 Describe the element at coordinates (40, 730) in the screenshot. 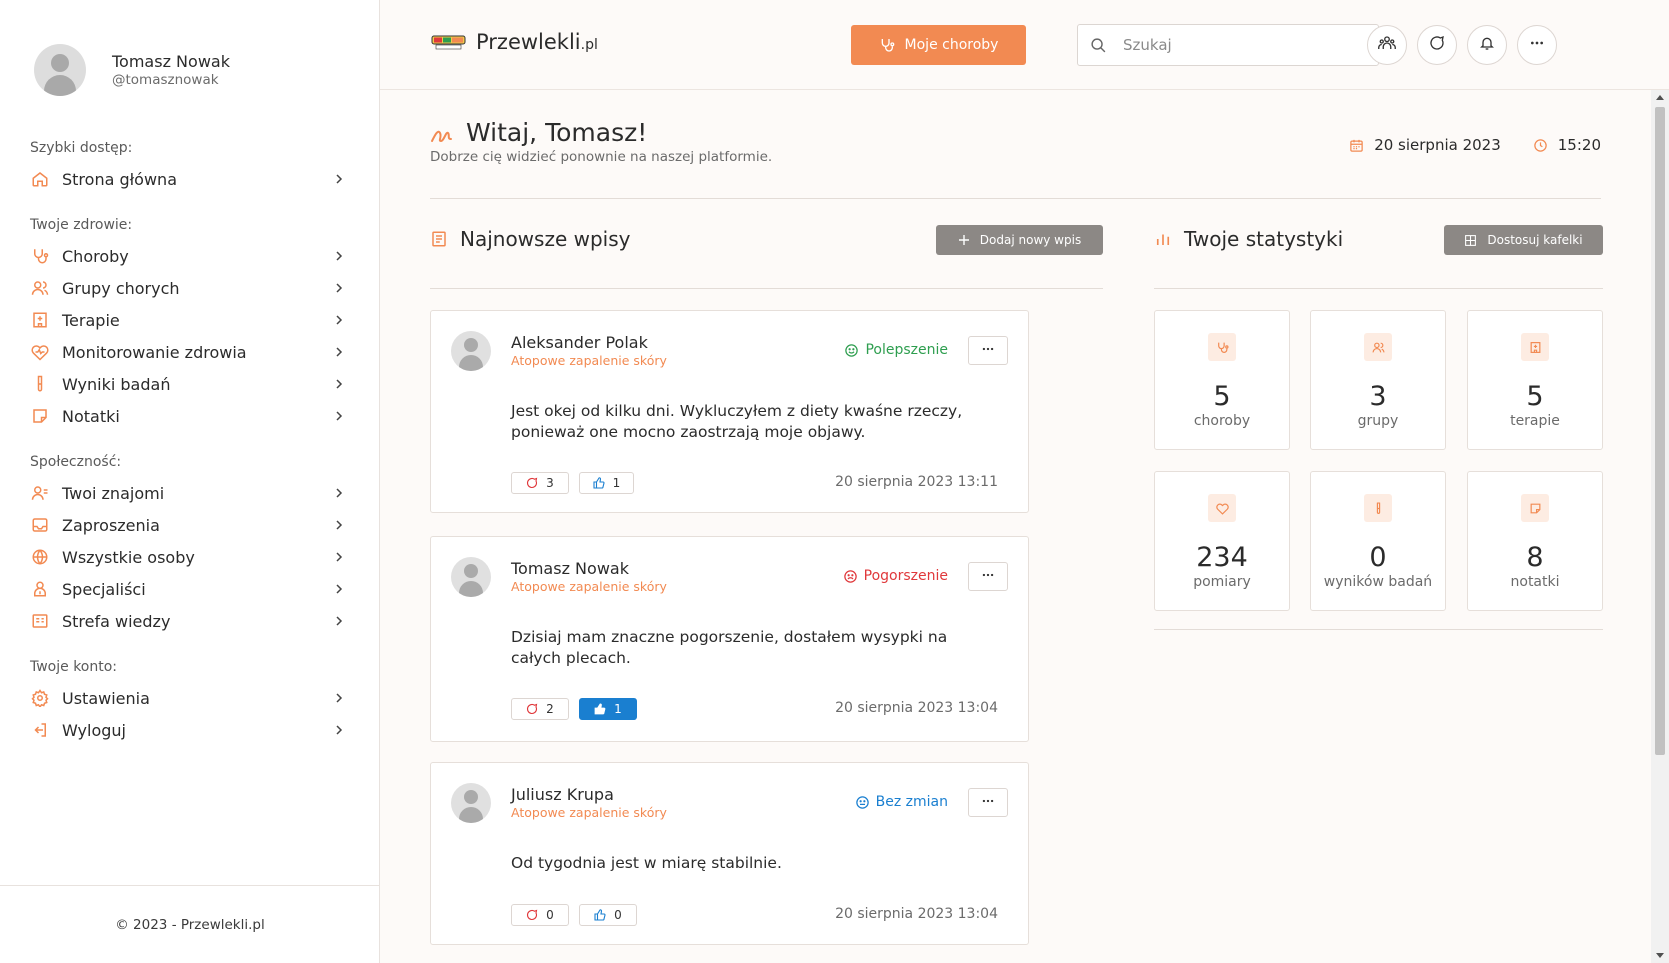

I see `logout-icon` at that location.